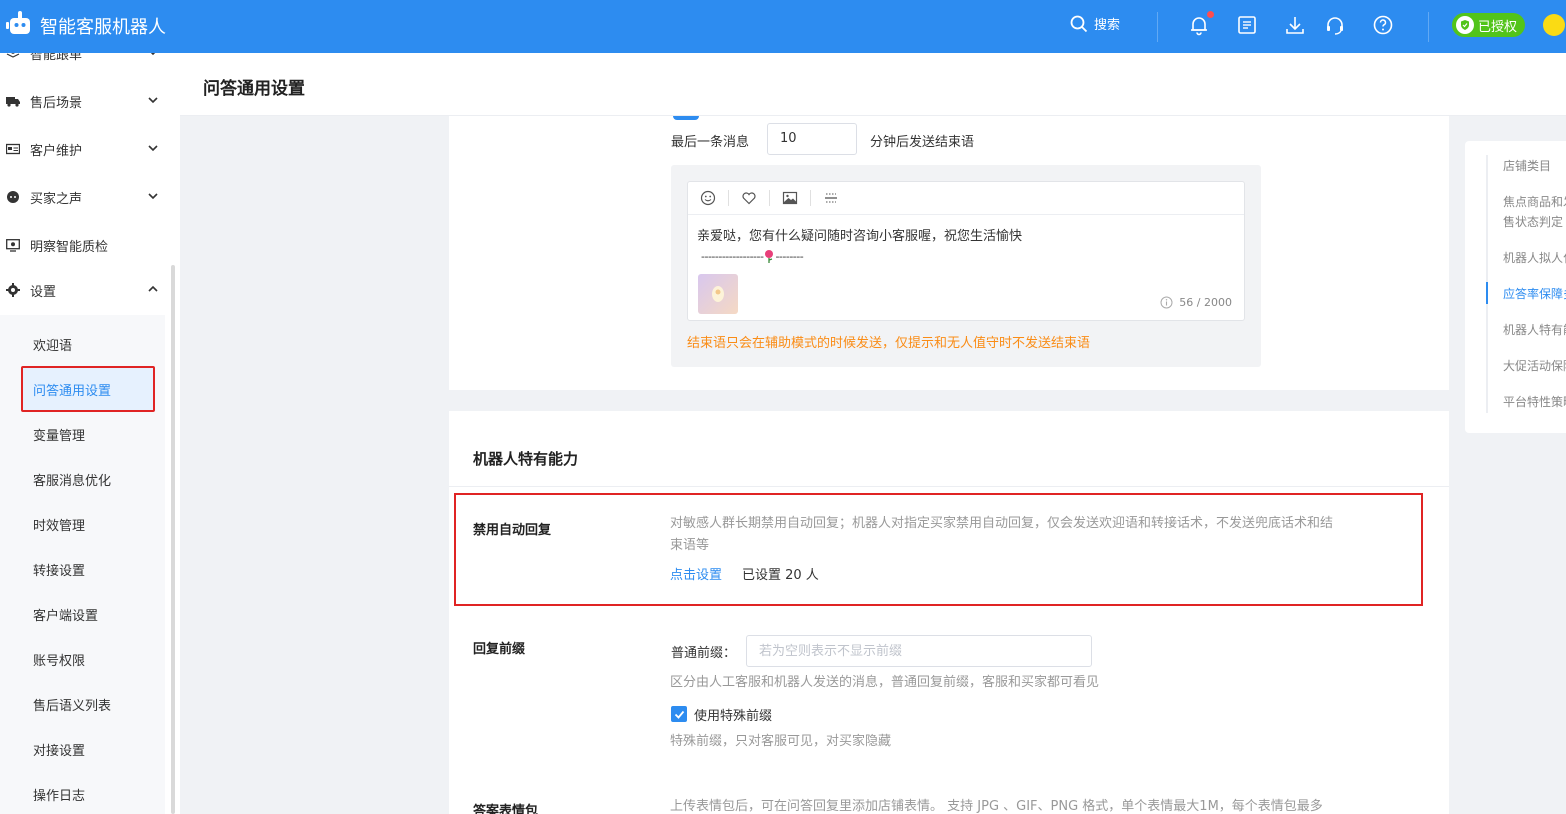  I want to click on section-title: 机器人特有能力, so click(526, 459).